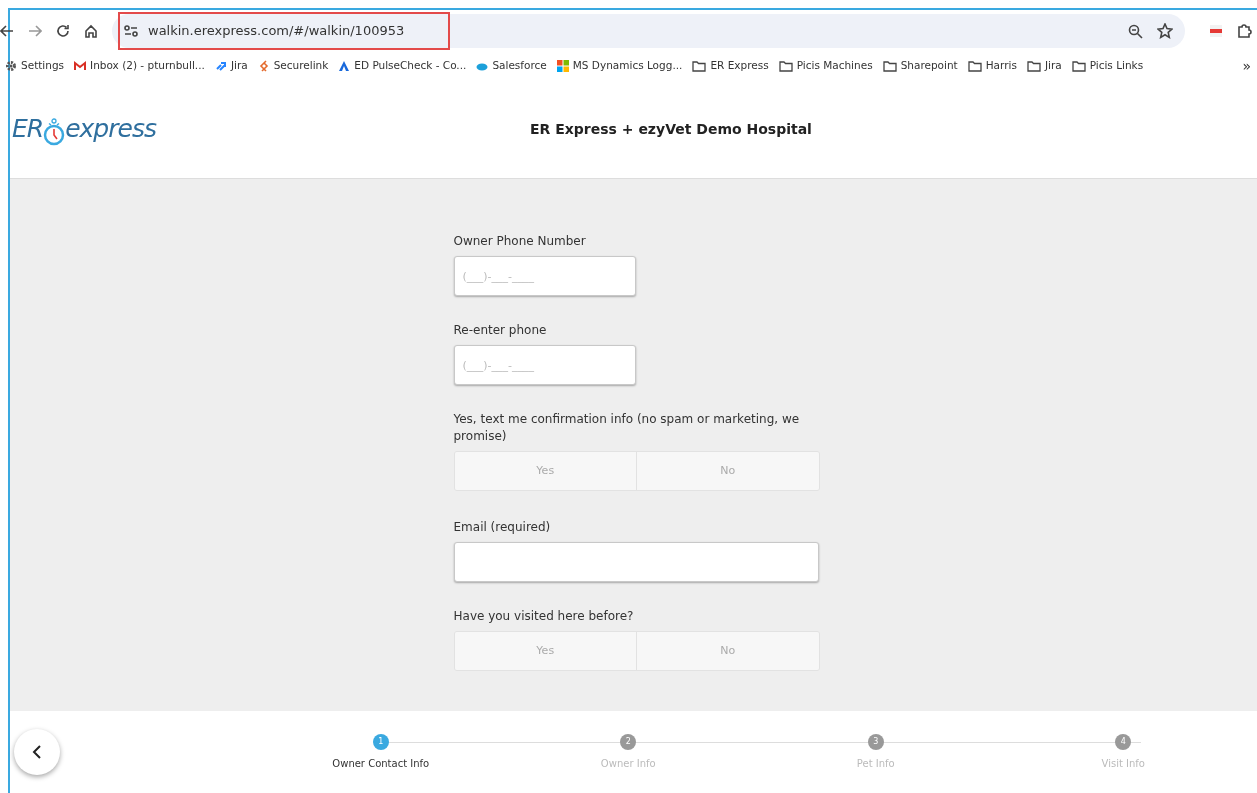  Describe the element at coordinates (131, 31) in the screenshot. I see `site-settings-icon` at that location.